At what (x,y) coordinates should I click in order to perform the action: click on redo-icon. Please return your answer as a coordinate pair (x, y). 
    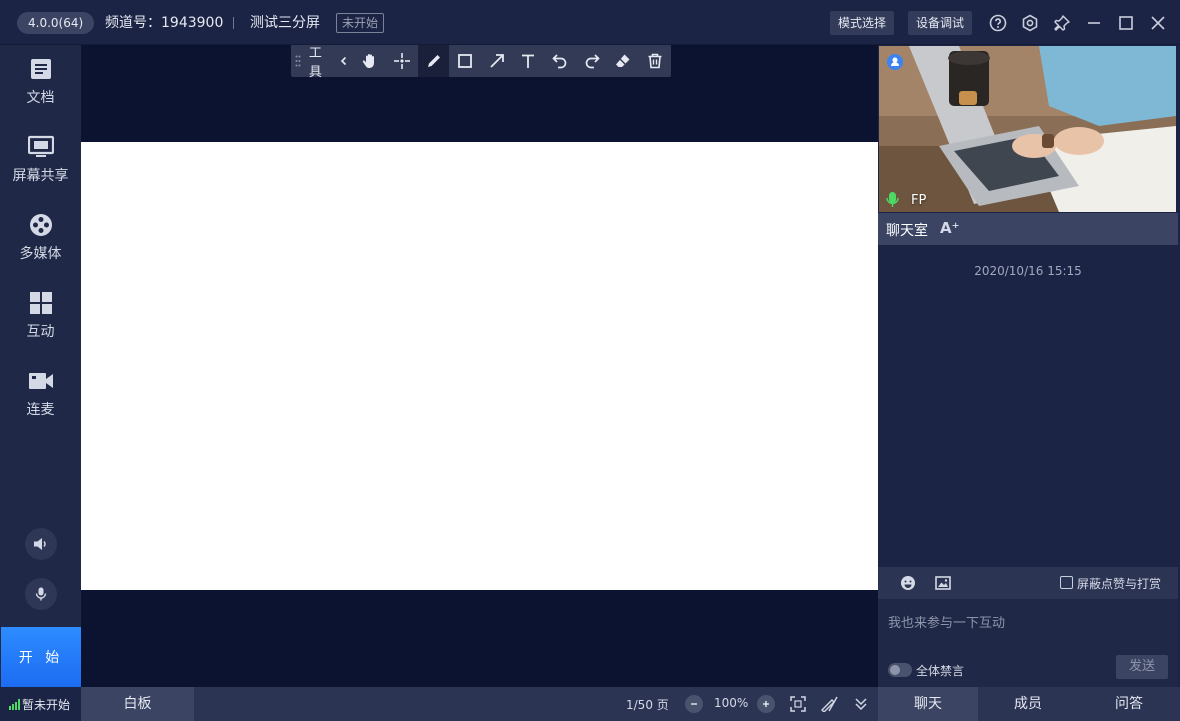
    Looking at the image, I should click on (592, 61).